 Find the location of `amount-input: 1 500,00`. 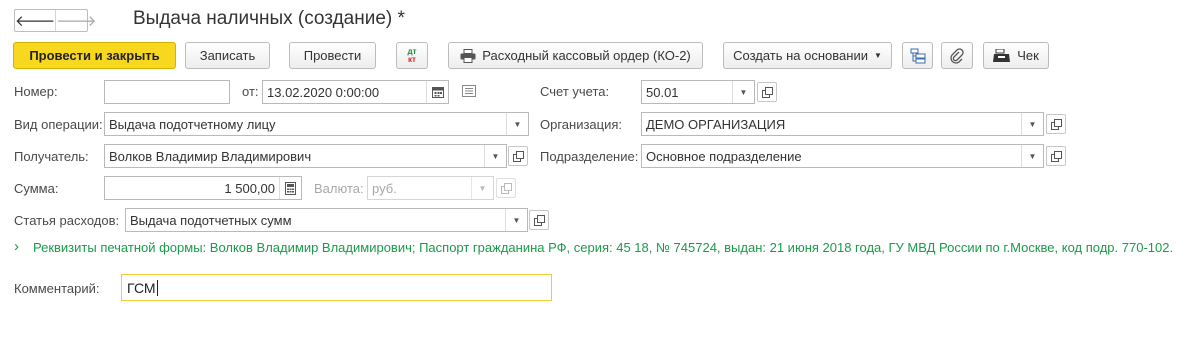

amount-input: 1 500,00 is located at coordinates (203, 188).